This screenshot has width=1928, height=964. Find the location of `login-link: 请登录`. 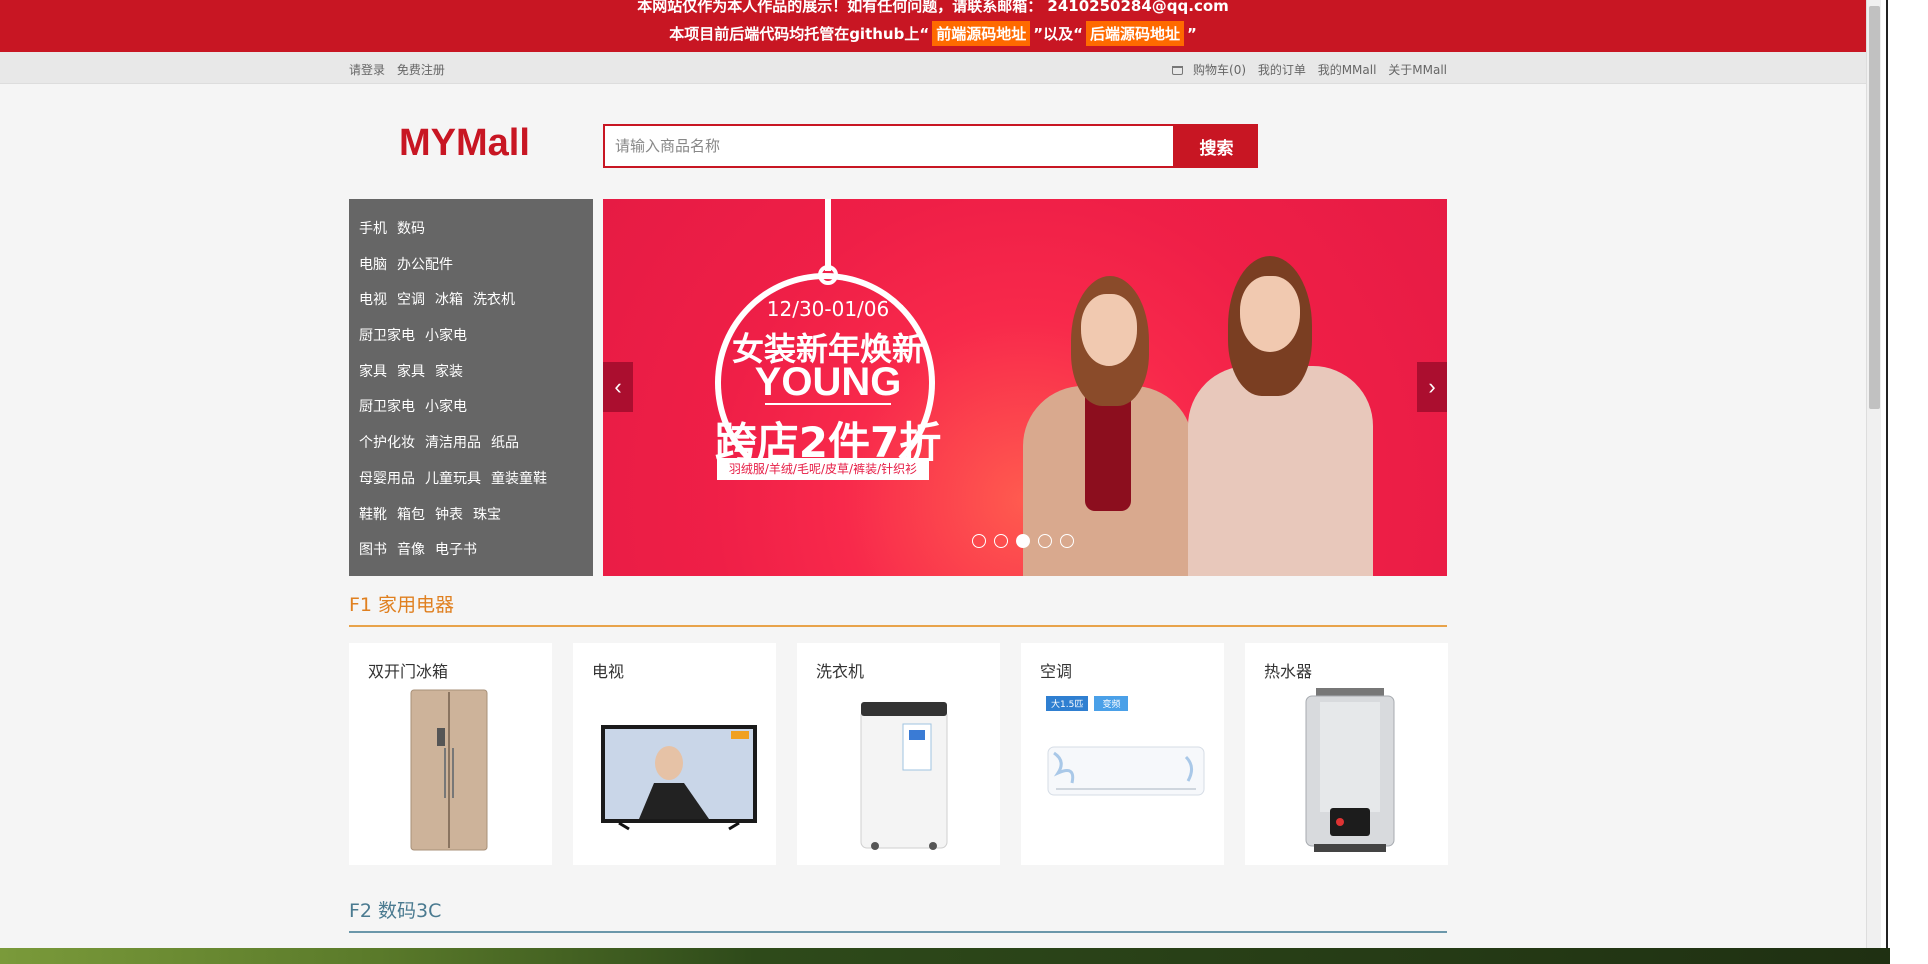

login-link: 请登录 is located at coordinates (367, 70).